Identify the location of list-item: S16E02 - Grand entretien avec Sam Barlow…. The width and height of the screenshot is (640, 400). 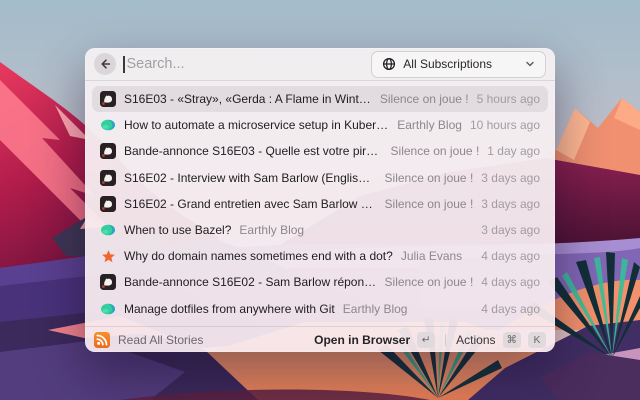
(320, 204).